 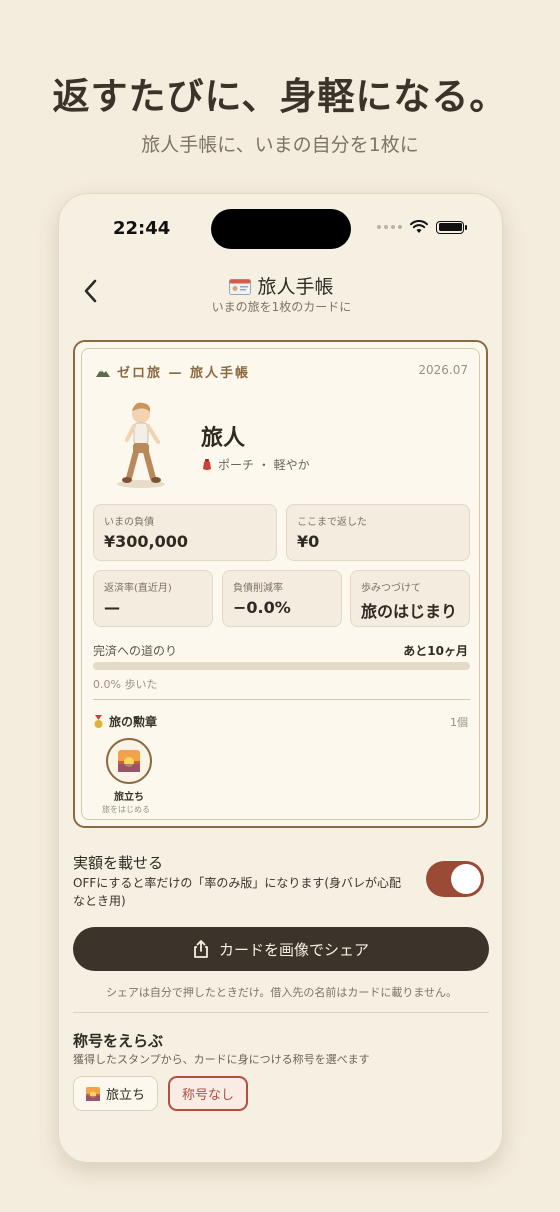 I want to click on card-brand: ゼロ旅 — 旅人手帳, so click(x=172, y=371).